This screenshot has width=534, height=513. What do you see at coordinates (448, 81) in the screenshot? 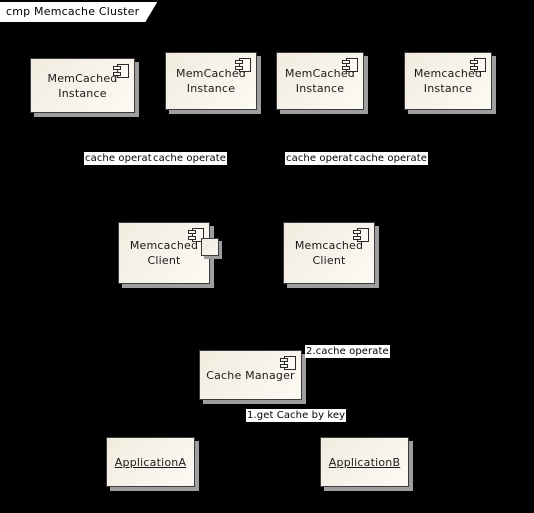
I see `component-memcached-instance-4: Memcached Instance` at bounding box center [448, 81].